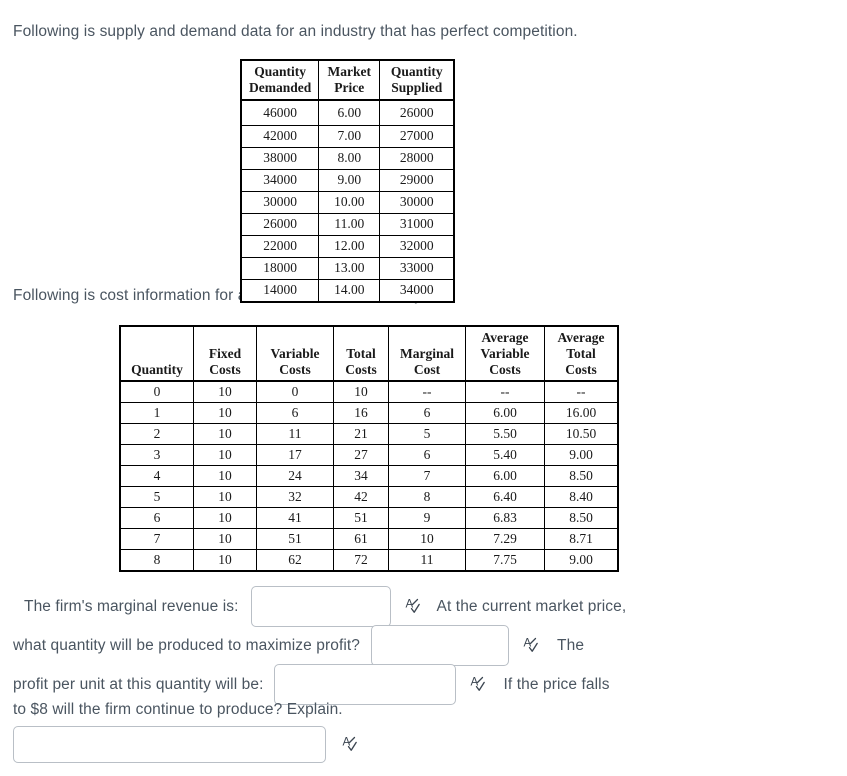  I want to click on table-row: 18000 13.00 33000, so click(347, 268).